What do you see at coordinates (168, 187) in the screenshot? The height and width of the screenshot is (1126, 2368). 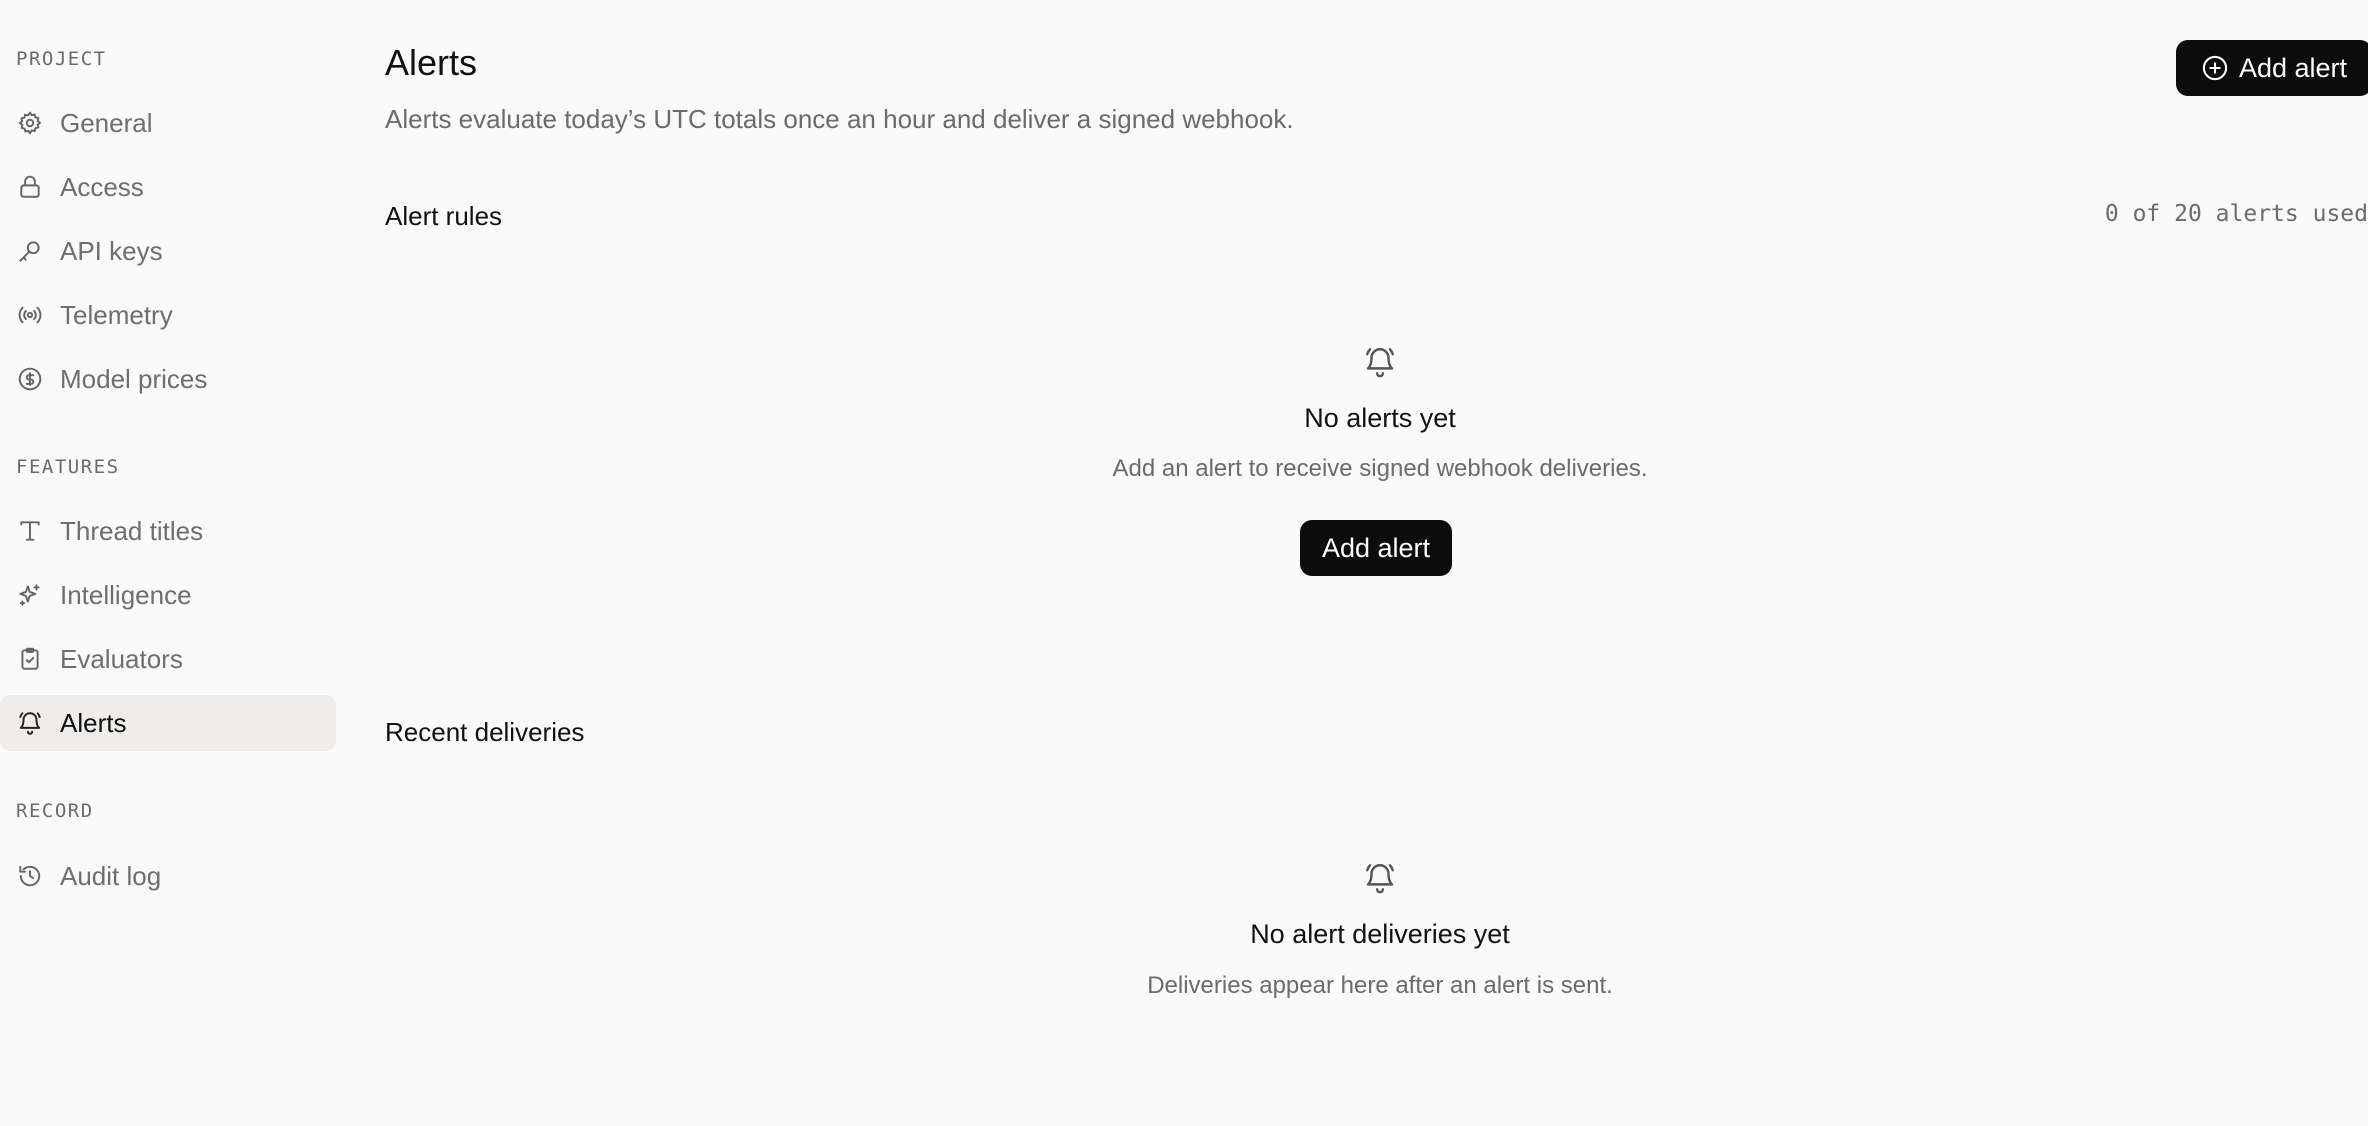 I see `sidebar-item-access: Access` at bounding box center [168, 187].